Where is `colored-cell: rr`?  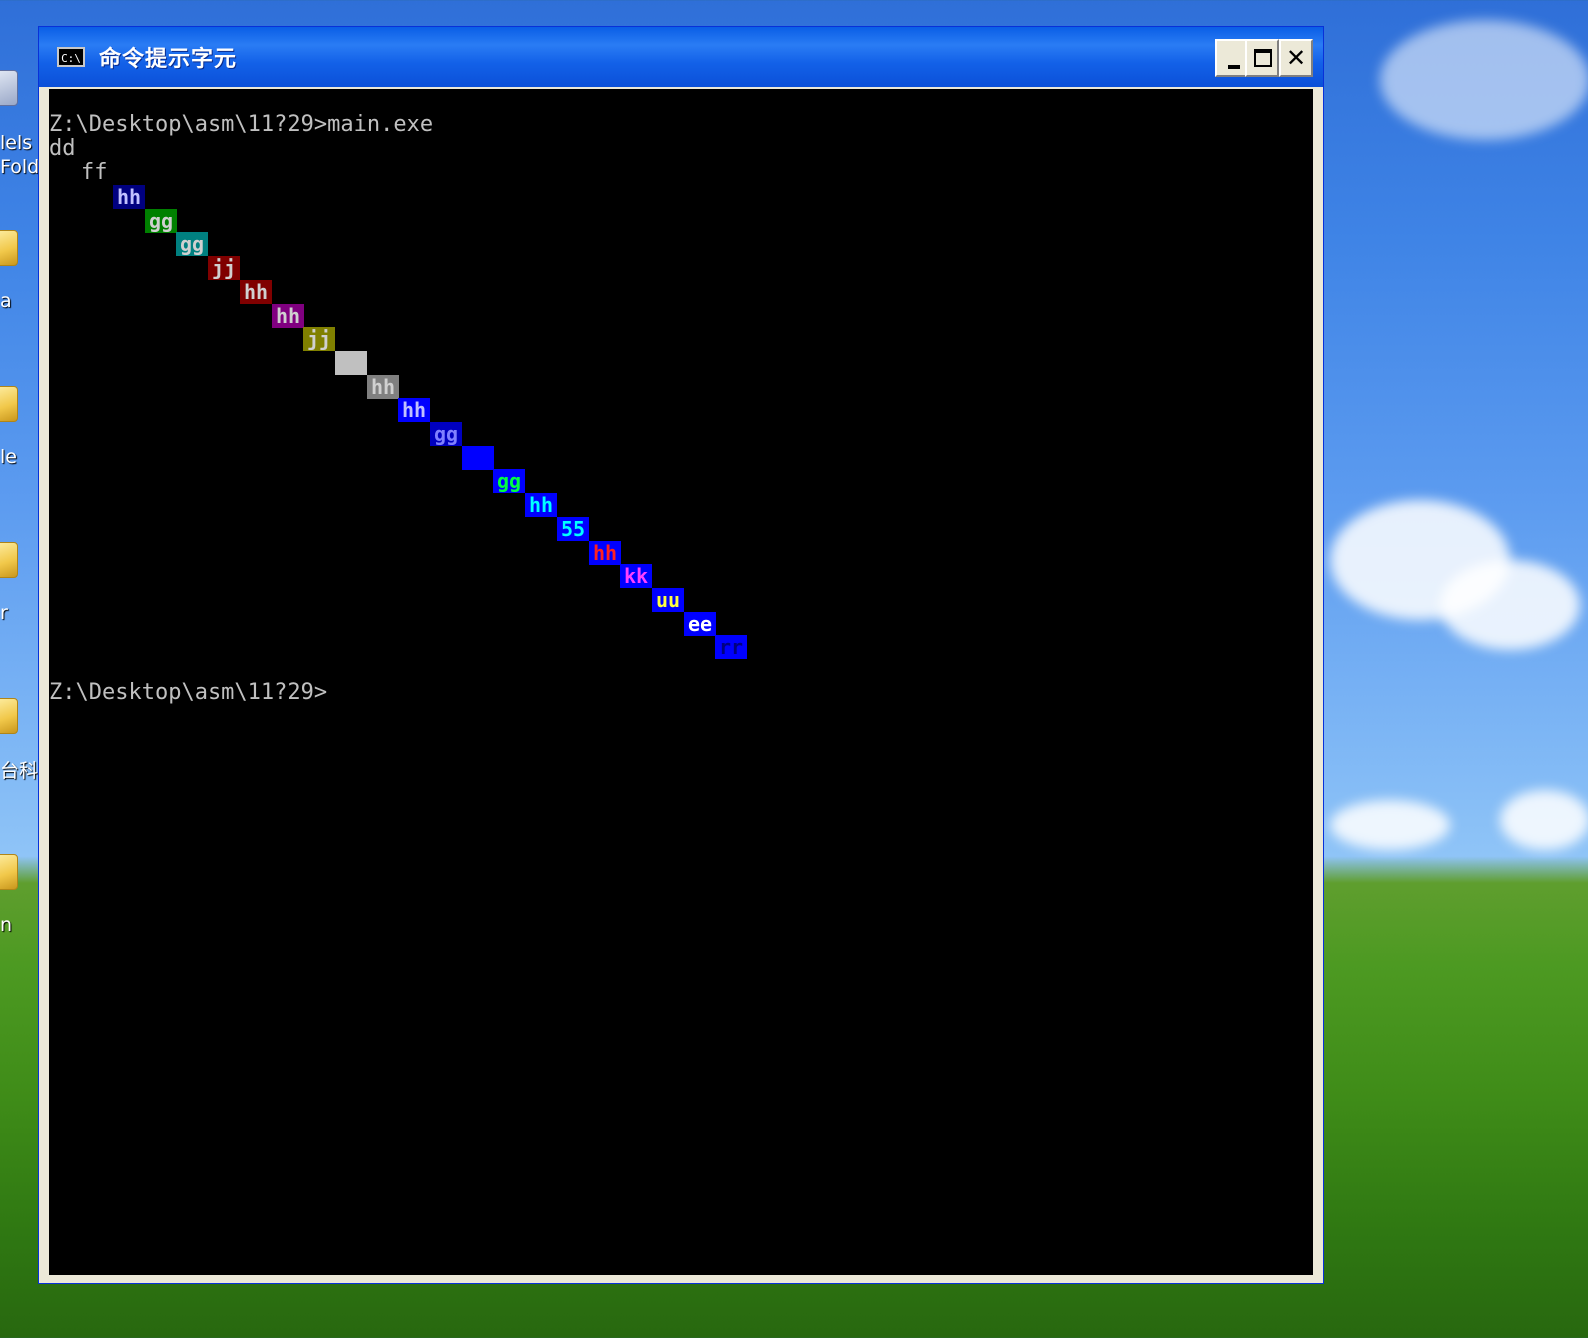 colored-cell: rr is located at coordinates (731, 647).